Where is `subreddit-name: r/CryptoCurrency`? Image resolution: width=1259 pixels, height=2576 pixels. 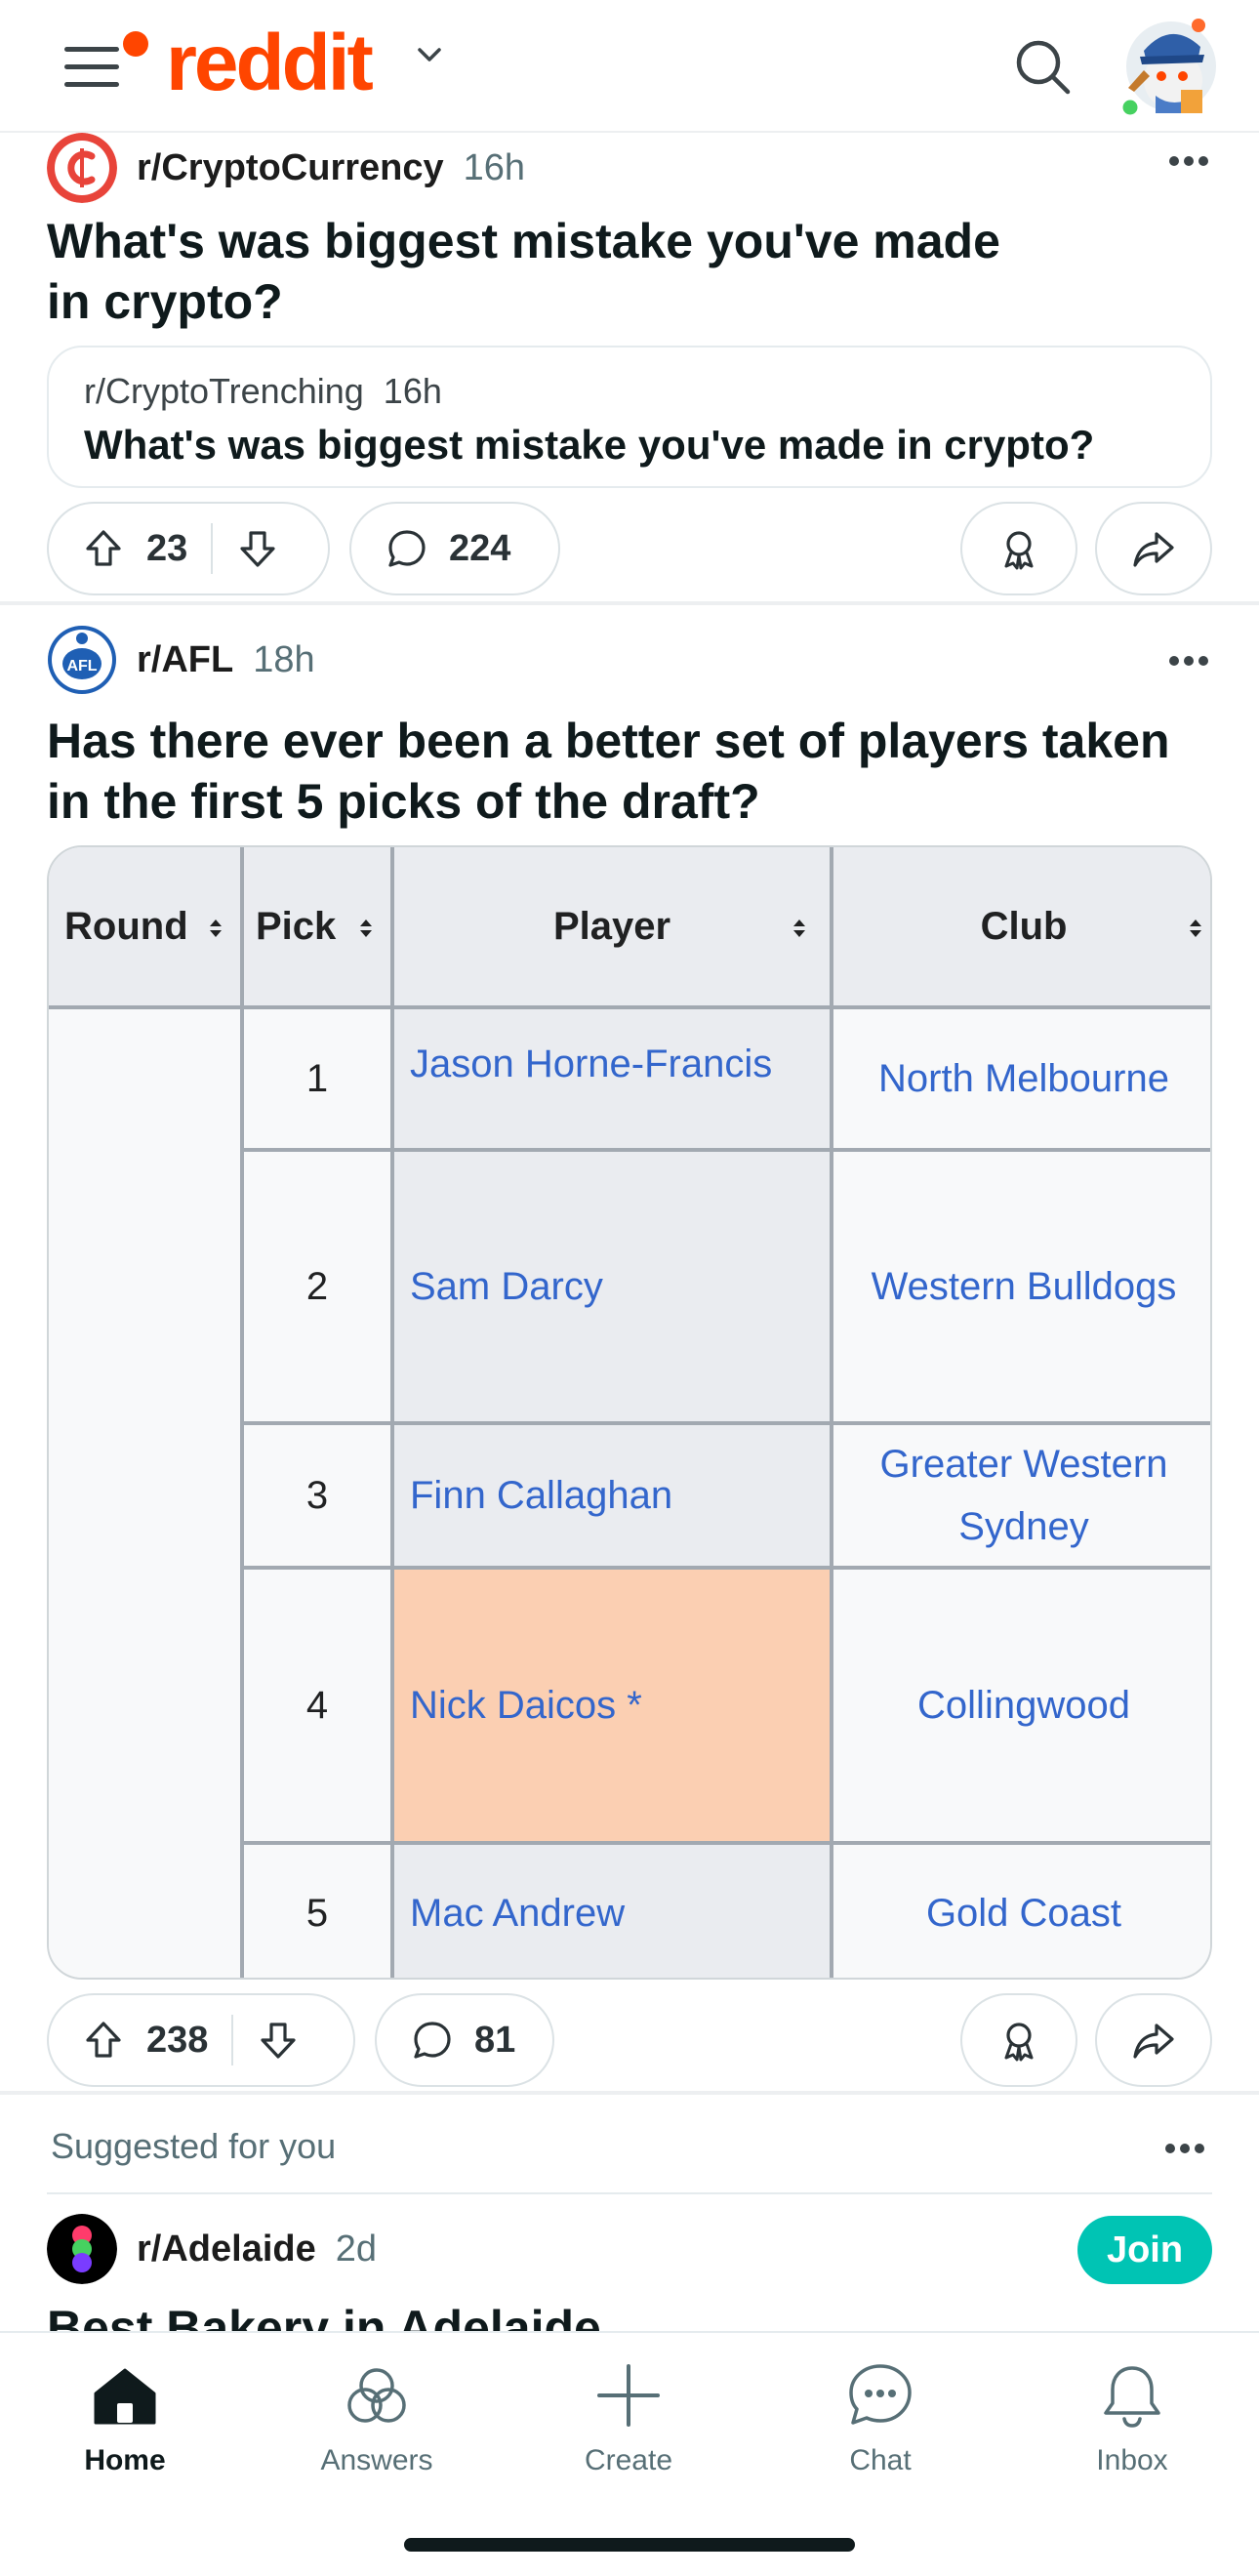
subreddit-name: r/CryptoCurrency is located at coordinates (290, 168).